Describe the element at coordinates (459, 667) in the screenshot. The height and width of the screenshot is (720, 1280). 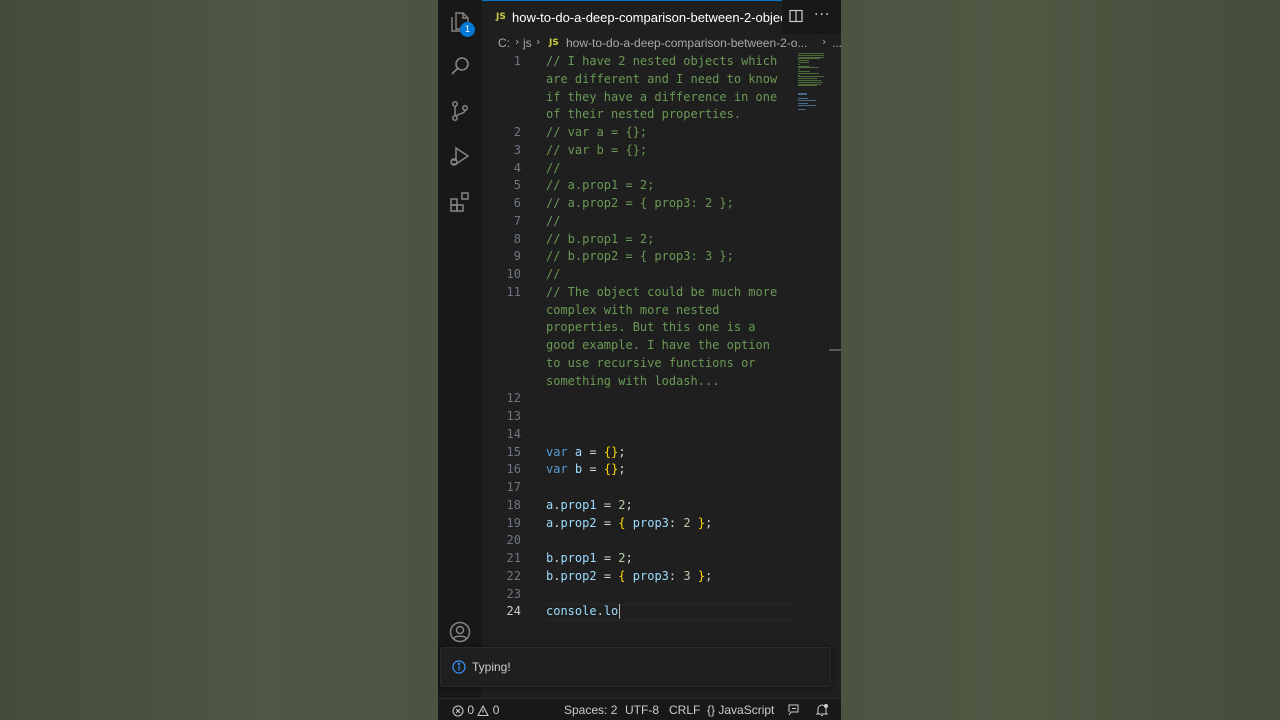
I see `info-icon` at that location.